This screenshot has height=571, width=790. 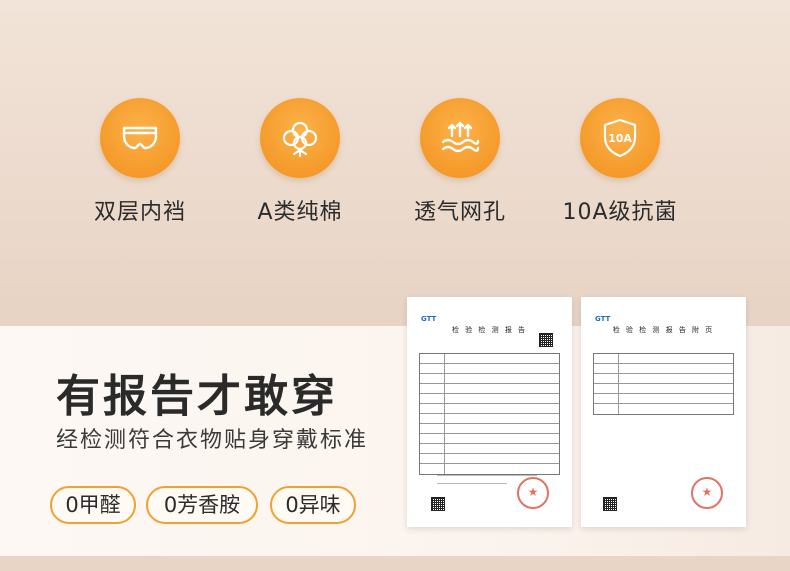 What do you see at coordinates (300, 212) in the screenshot?
I see `feature-label: A类纯棉` at bounding box center [300, 212].